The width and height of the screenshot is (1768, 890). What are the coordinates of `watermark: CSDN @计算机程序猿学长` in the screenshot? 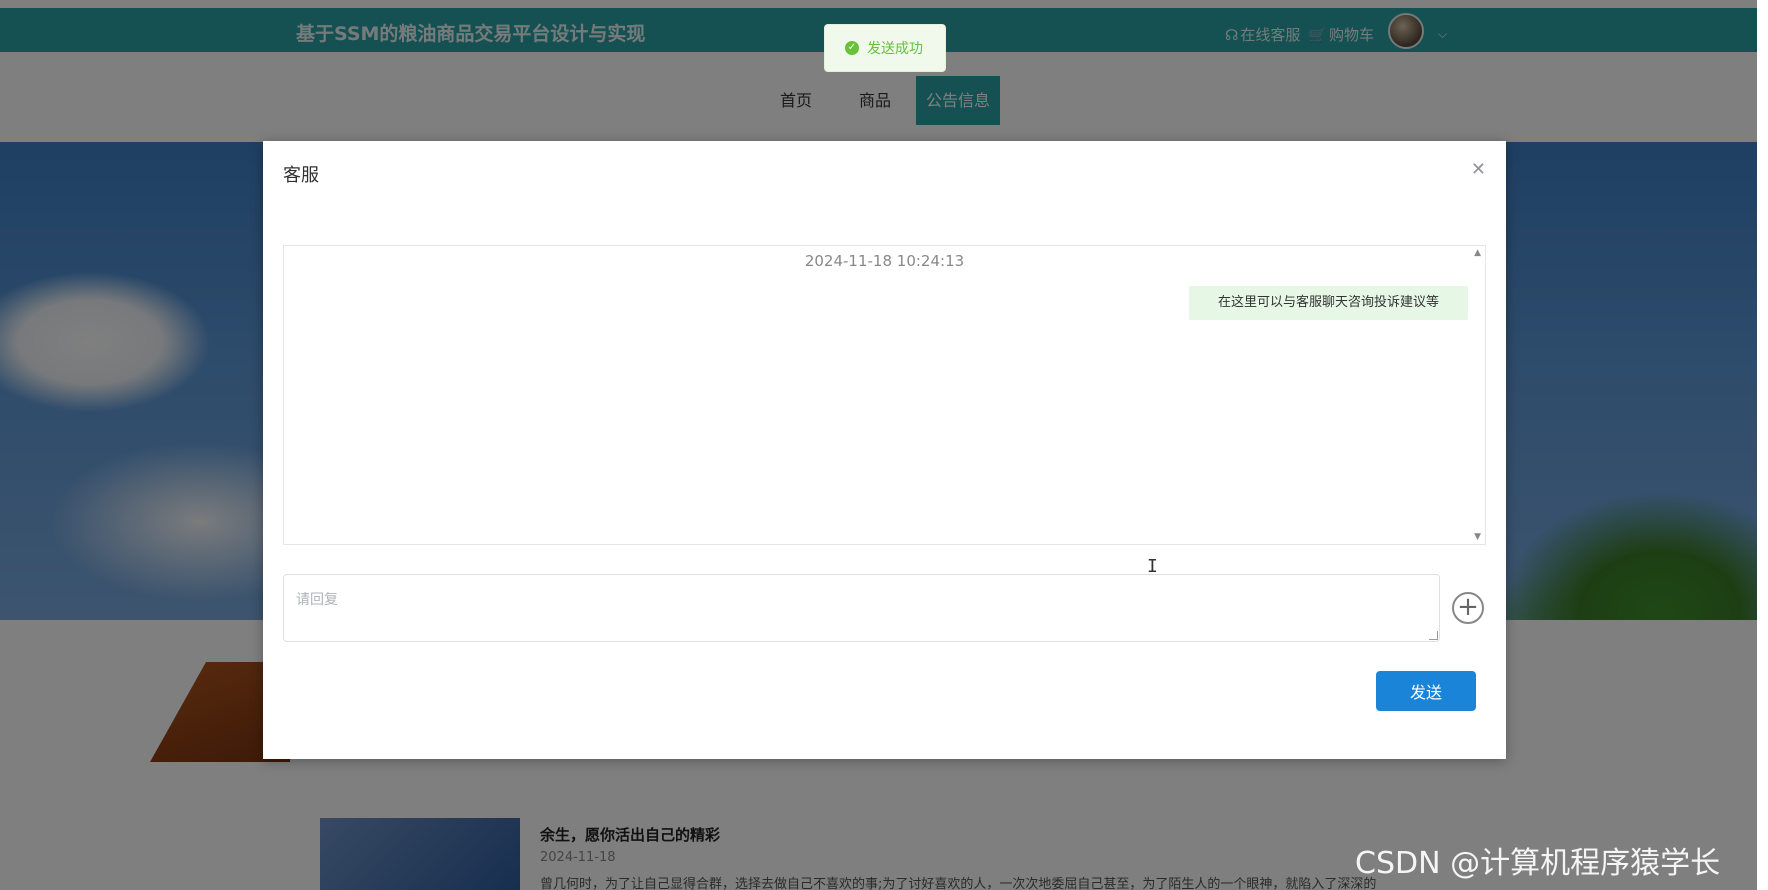 It's located at (1538, 863).